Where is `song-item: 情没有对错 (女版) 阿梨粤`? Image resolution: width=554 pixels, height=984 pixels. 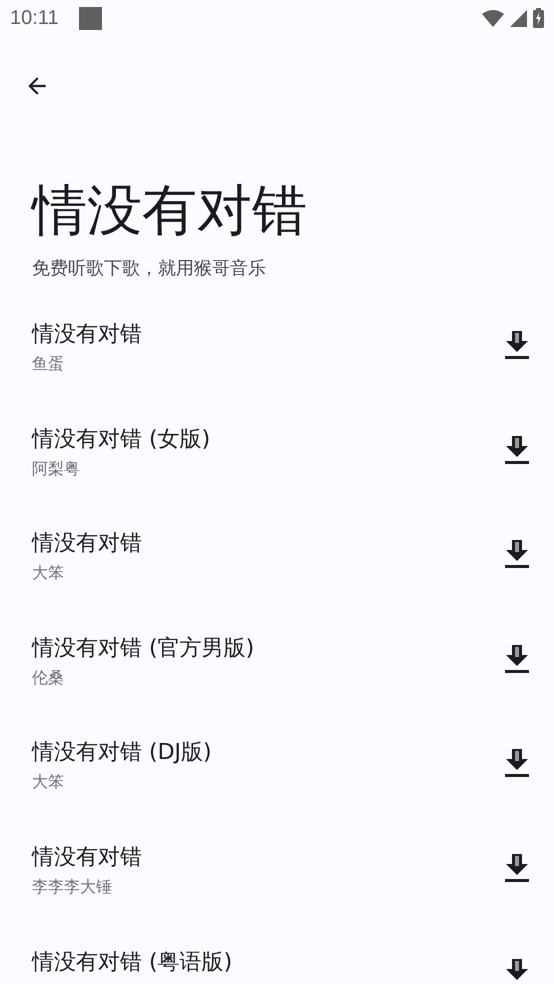 song-item: 情没有对错 (女版) 阿梨粤 is located at coordinates (277, 477).